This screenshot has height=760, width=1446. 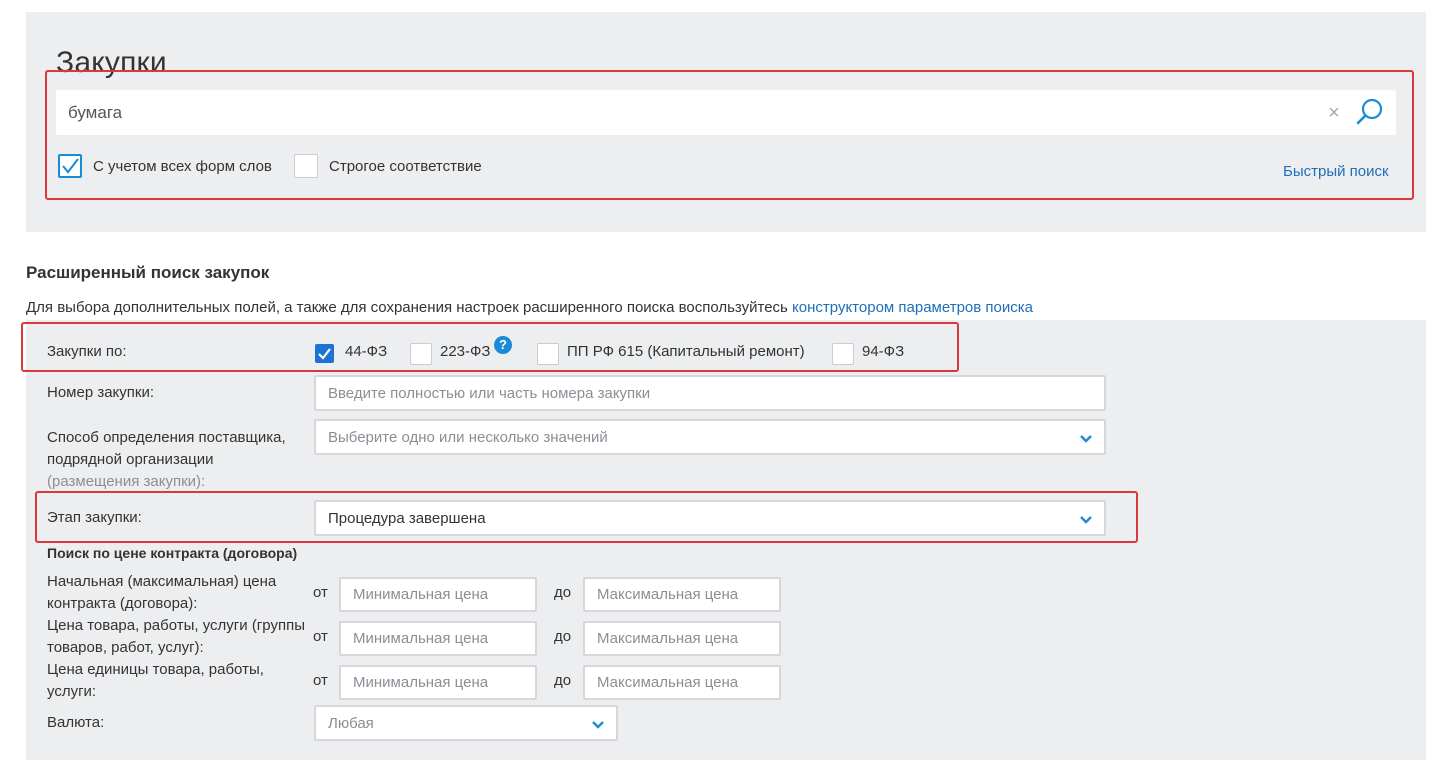 What do you see at coordinates (306, 166) in the screenshot?
I see `strict-match-checkbox` at bounding box center [306, 166].